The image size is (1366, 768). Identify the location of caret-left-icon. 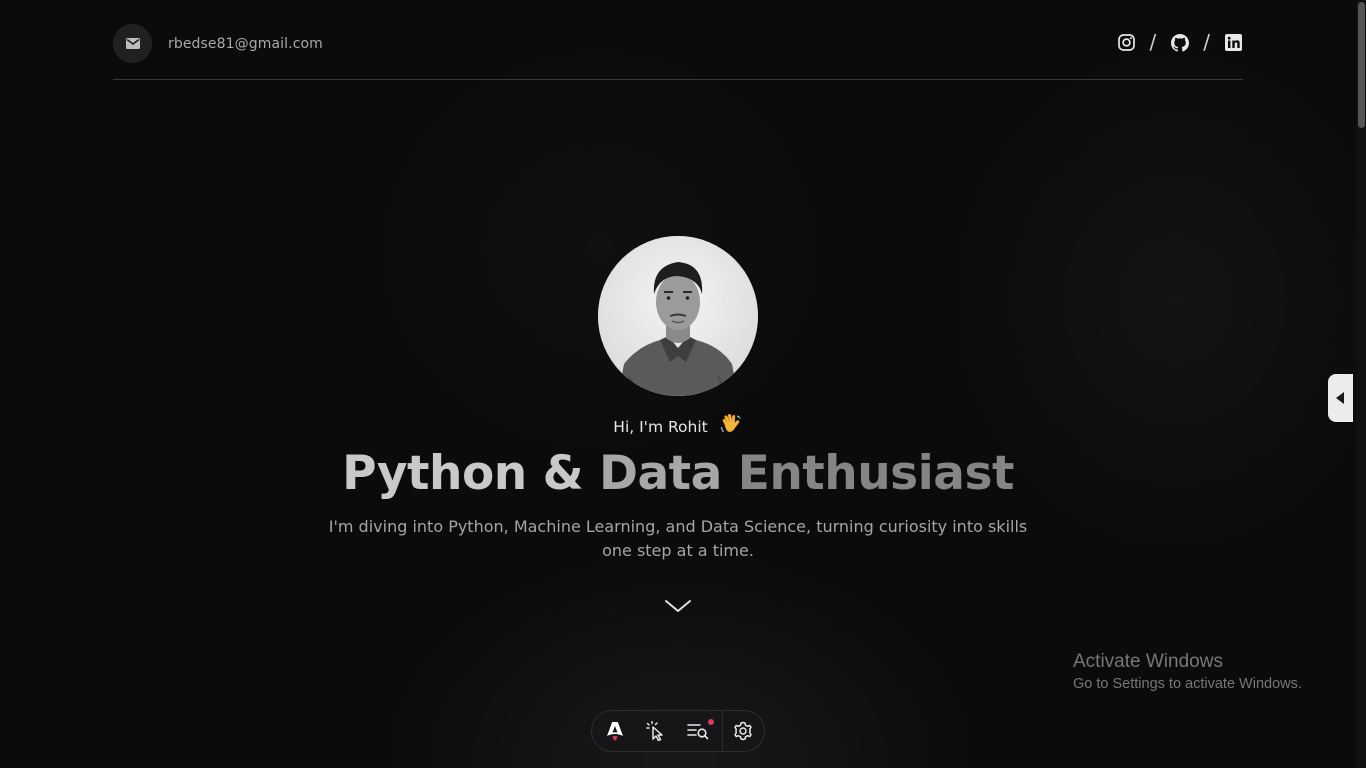
(1340, 398).